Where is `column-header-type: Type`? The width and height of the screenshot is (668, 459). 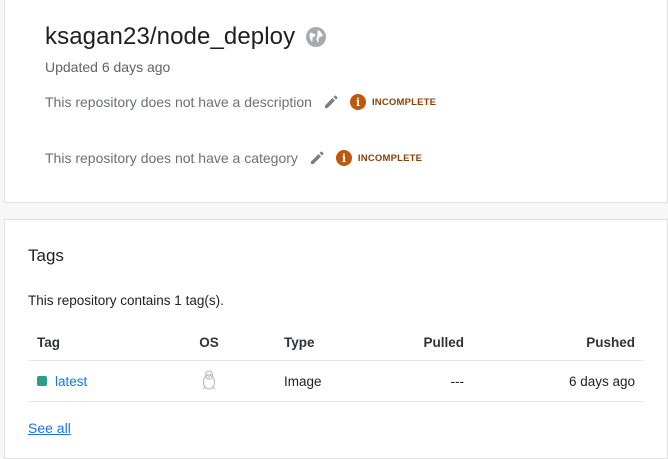 column-header-type: Type is located at coordinates (299, 342).